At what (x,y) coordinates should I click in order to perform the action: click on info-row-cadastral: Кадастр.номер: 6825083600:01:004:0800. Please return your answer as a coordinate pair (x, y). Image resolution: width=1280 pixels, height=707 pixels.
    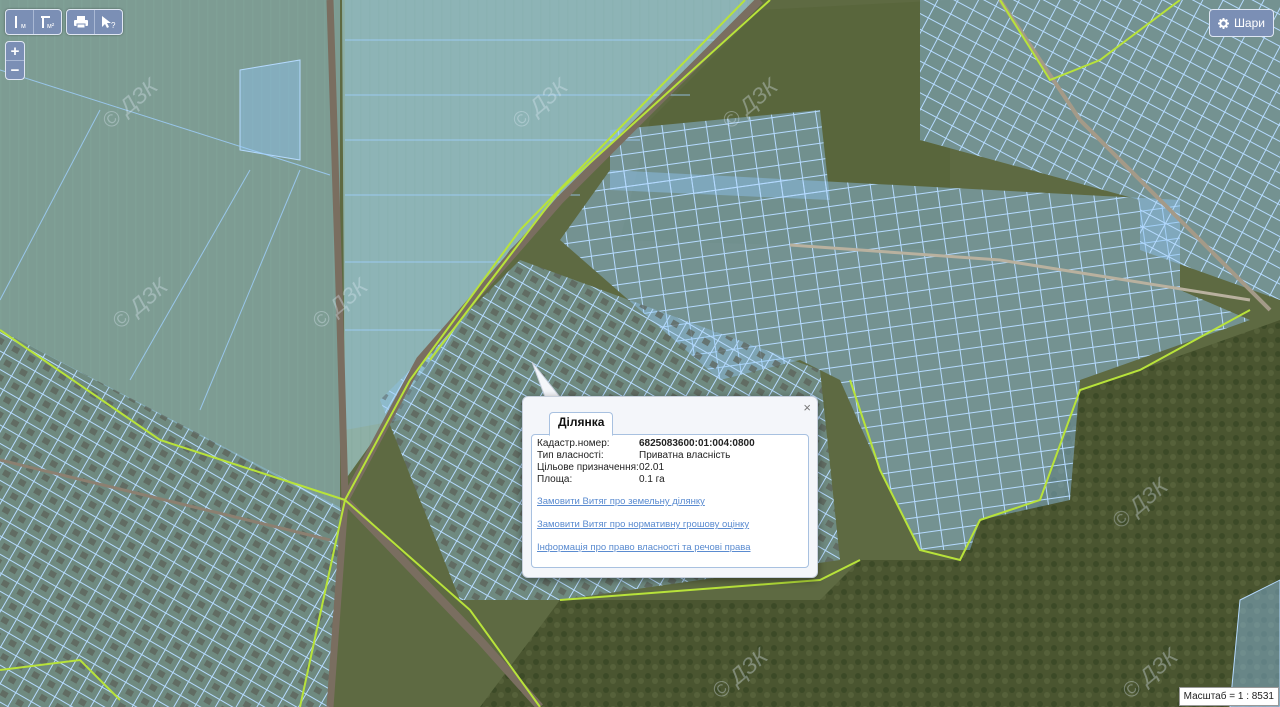
    Looking at the image, I should click on (643, 444).